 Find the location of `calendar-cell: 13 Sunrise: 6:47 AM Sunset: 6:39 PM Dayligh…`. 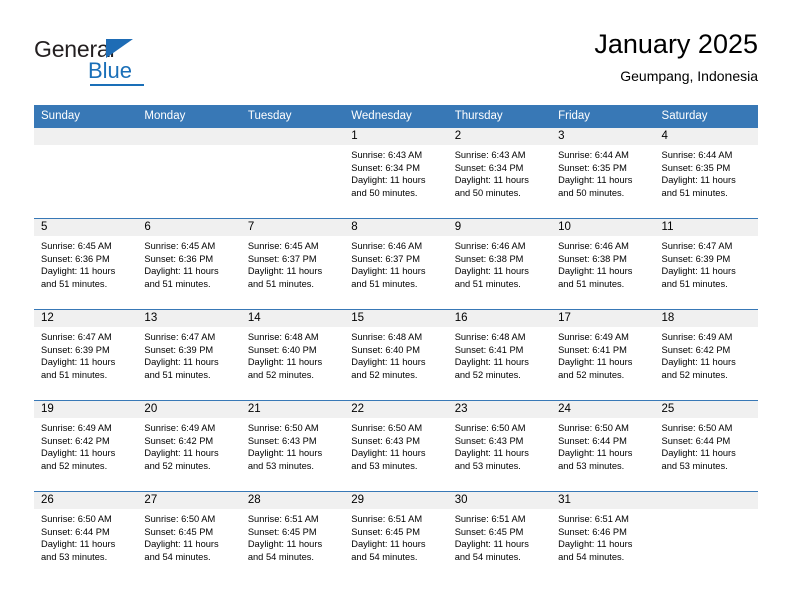

calendar-cell: 13 Sunrise: 6:47 AM Sunset: 6:39 PM Dayligh… is located at coordinates (189, 355).